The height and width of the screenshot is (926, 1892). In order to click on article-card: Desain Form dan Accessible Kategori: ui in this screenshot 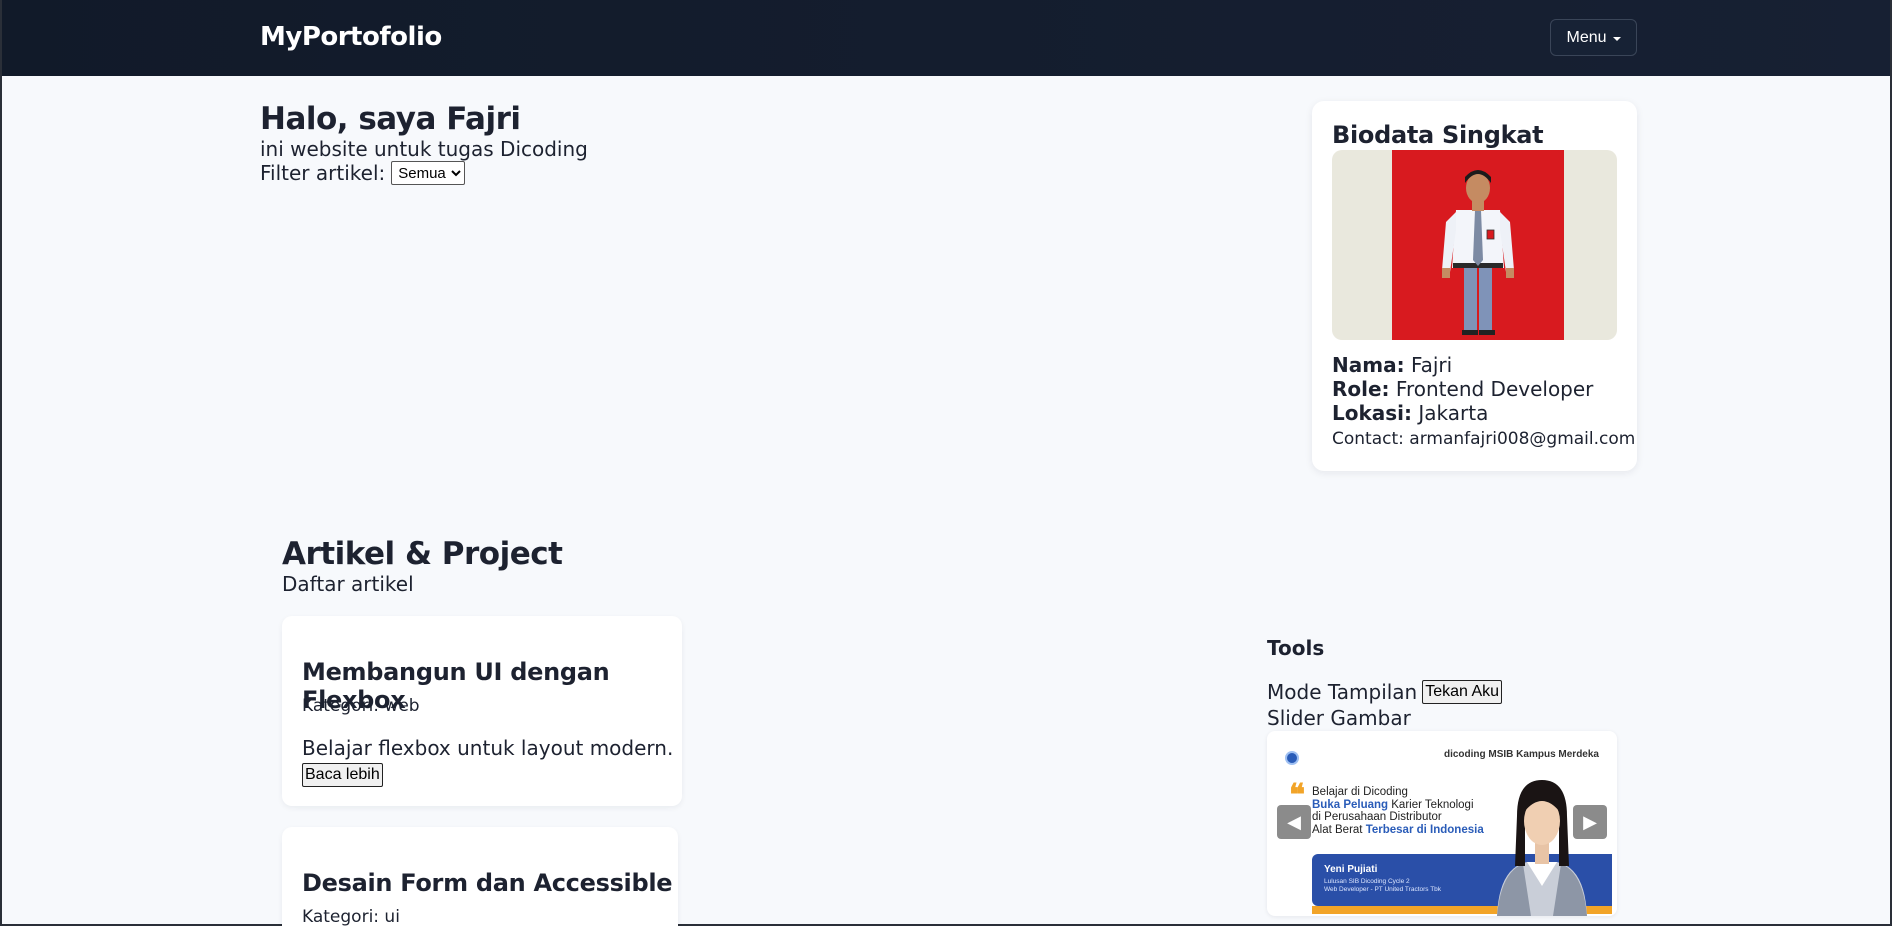, I will do `click(480, 876)`.